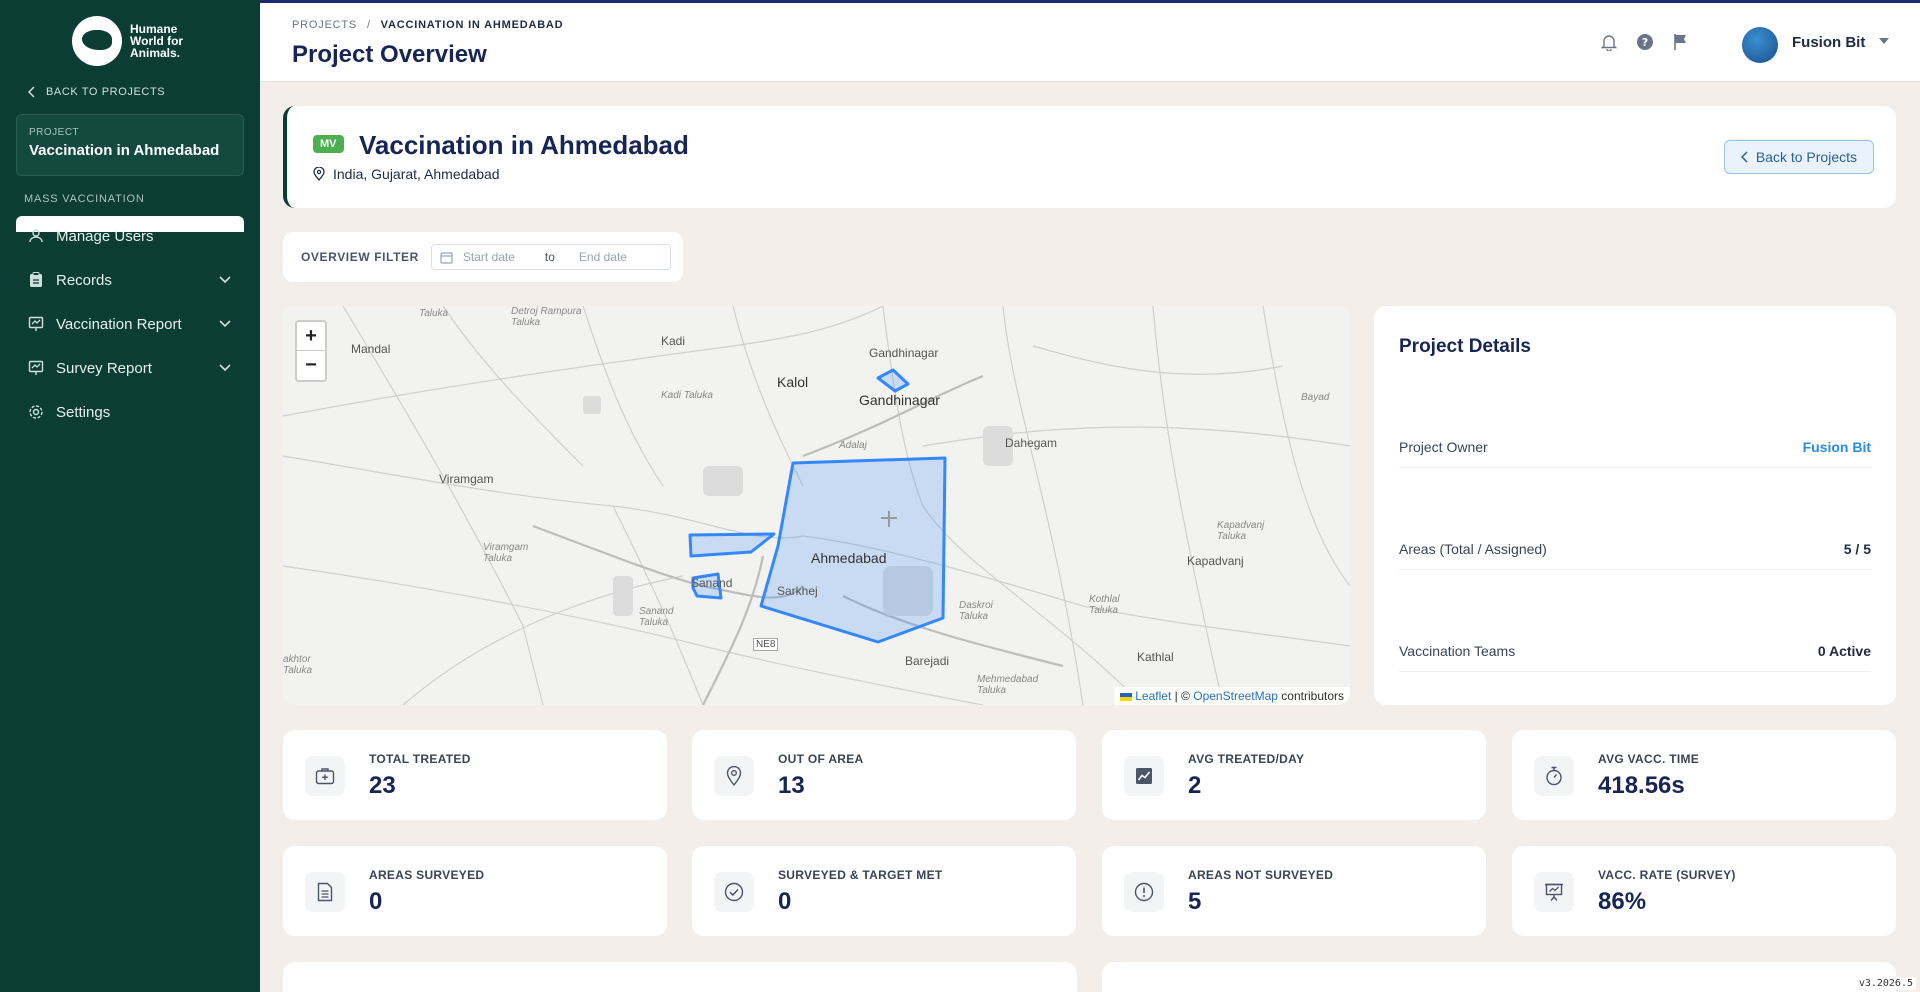 The width and height of the screenshot is (1920, 992). Describe the element at coordinates (1215, 561) in the screenshot. I see `map-label: Kapadvanj` at that location.